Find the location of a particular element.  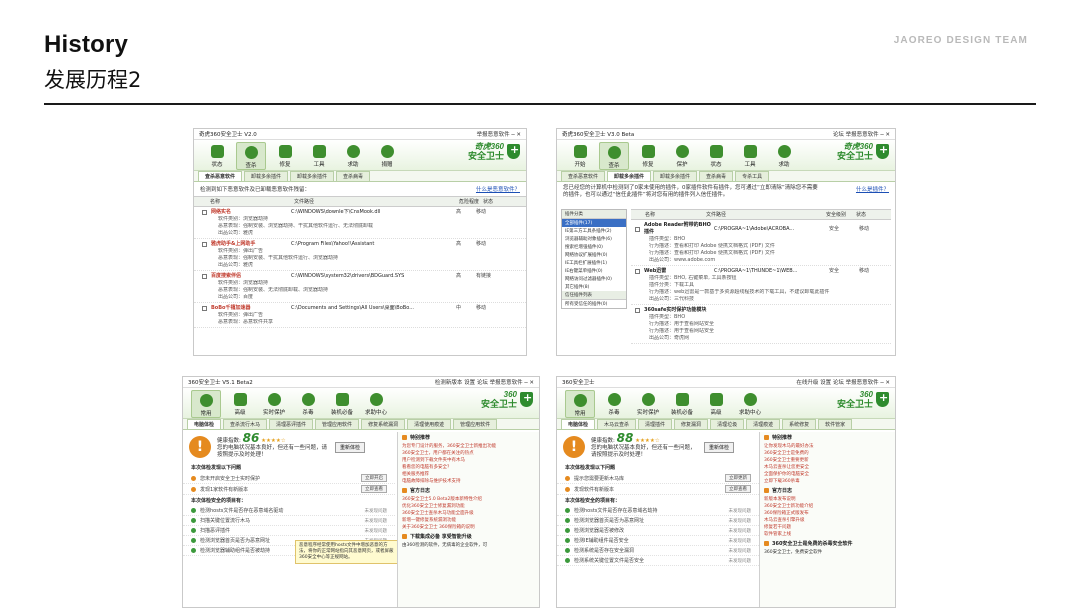

window-controls: 举报恶意软件 ─ ✕ is located at coordinates (499, 134).